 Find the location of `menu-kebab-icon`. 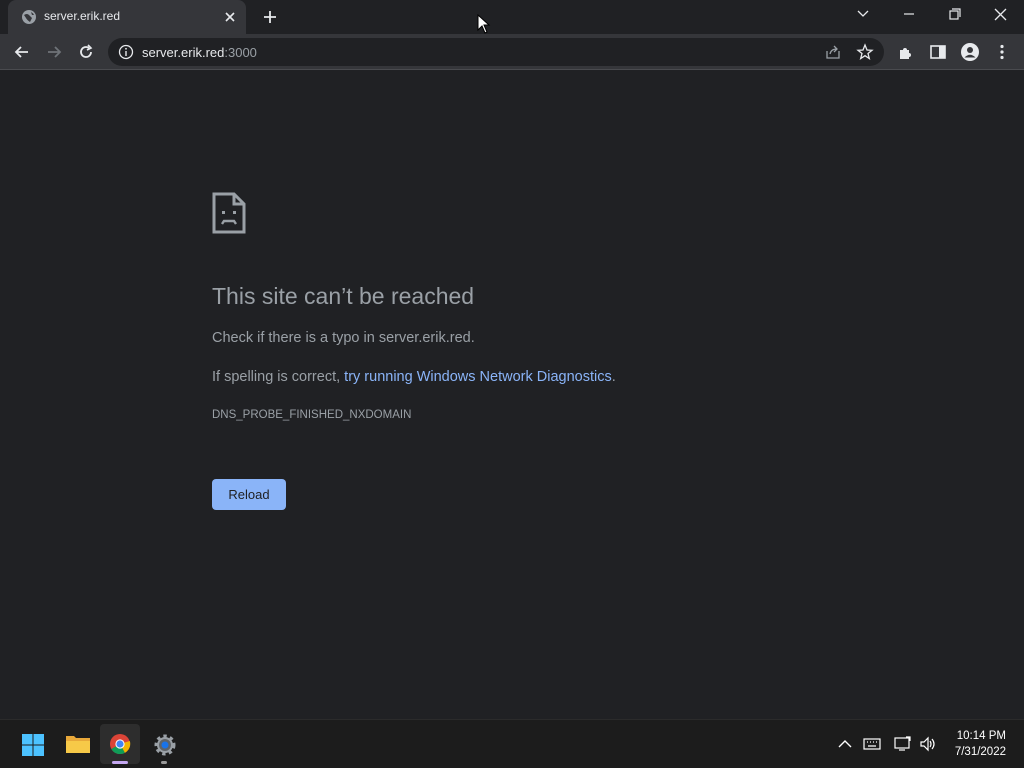

menu-kebab-icon is located at coordinates (1002, 52).